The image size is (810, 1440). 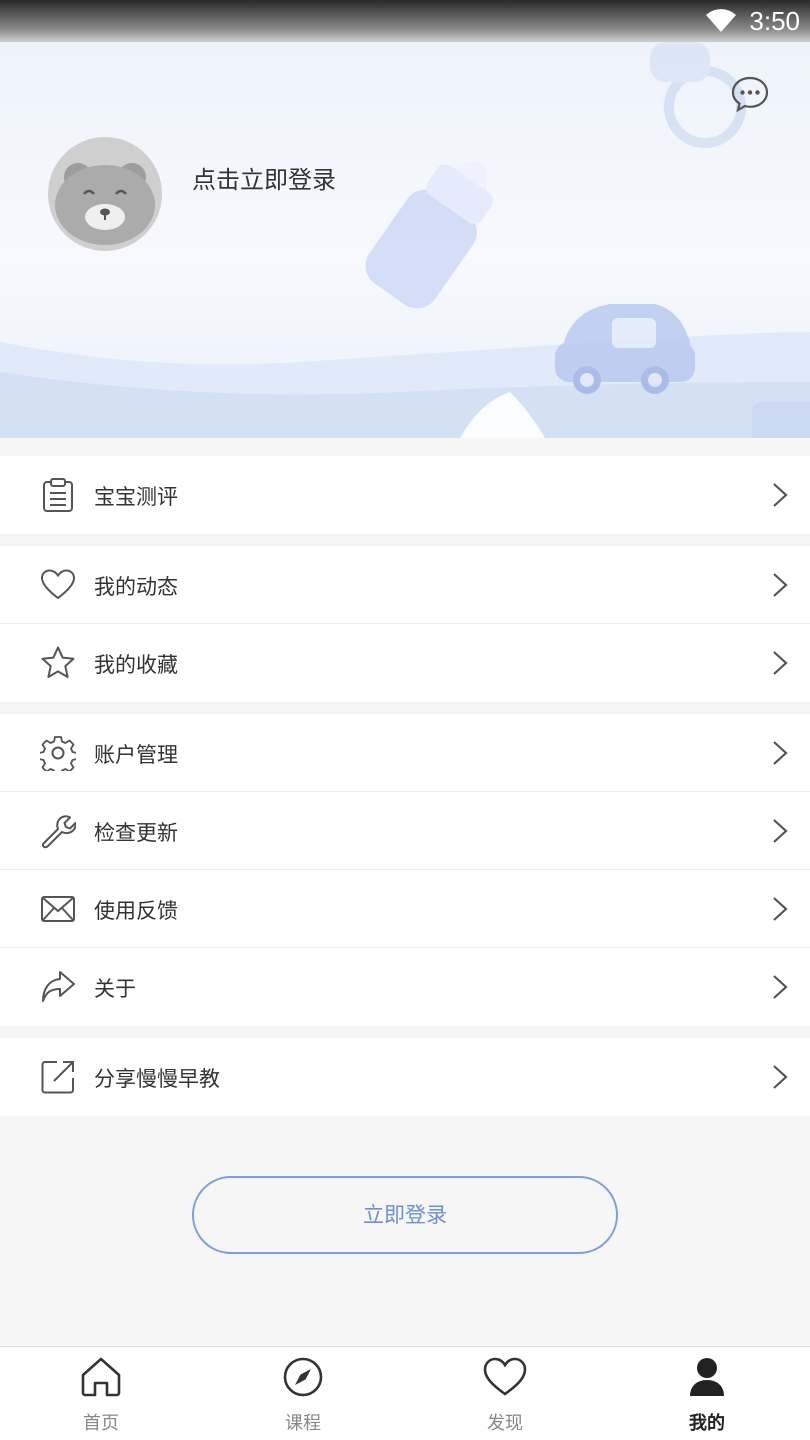 I want to click on bear-avatar-icon, so click(x=105, y=204).